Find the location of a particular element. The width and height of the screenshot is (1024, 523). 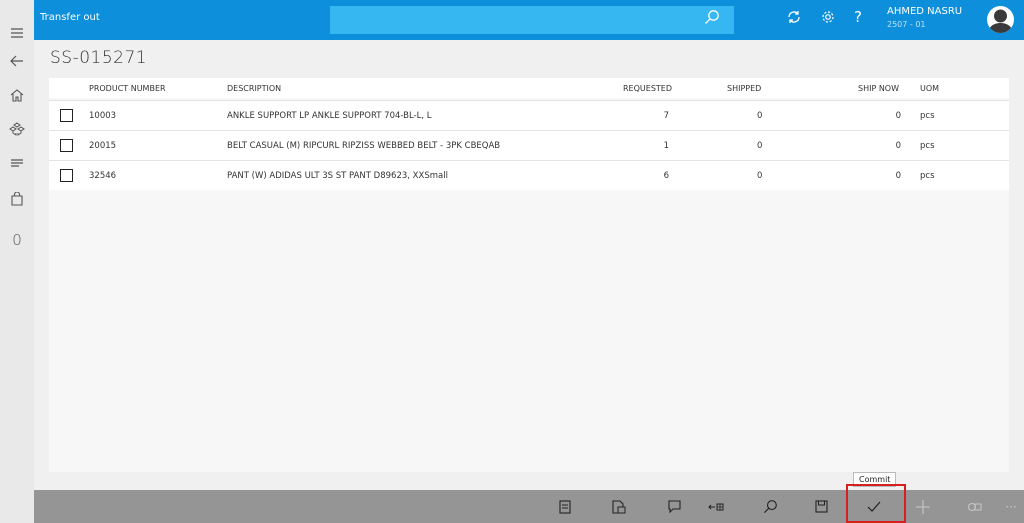

multi-item-icon is located at coordinates (974, 506).